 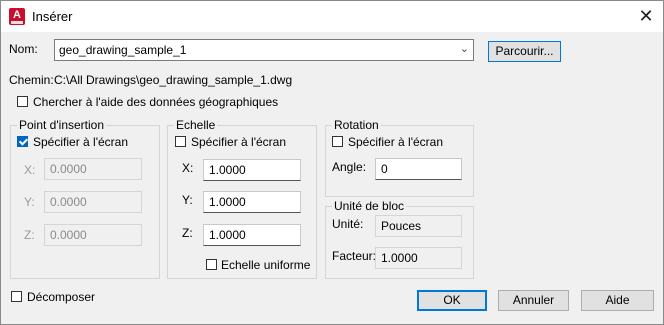 What do you see at coordinates (369, 206) in the screenshot?
I see `block-unit-title: Unité de bloc` at bounding box center [369, 206].